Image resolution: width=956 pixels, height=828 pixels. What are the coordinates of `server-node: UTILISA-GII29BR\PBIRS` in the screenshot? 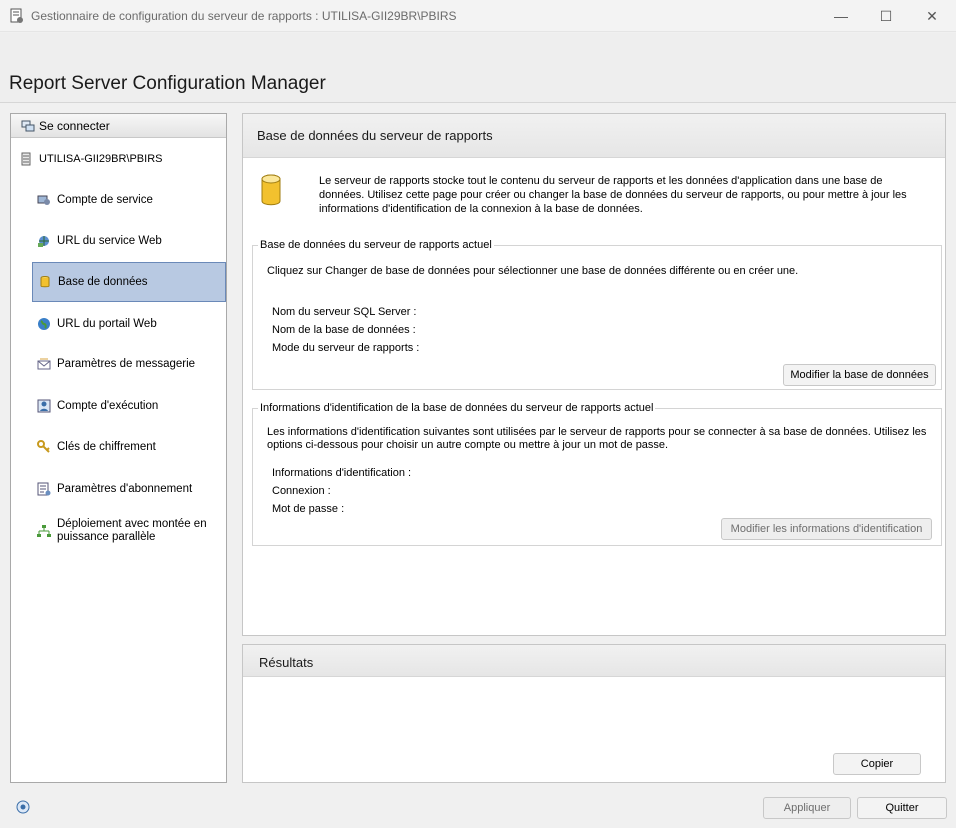 It's located at (90, 159).